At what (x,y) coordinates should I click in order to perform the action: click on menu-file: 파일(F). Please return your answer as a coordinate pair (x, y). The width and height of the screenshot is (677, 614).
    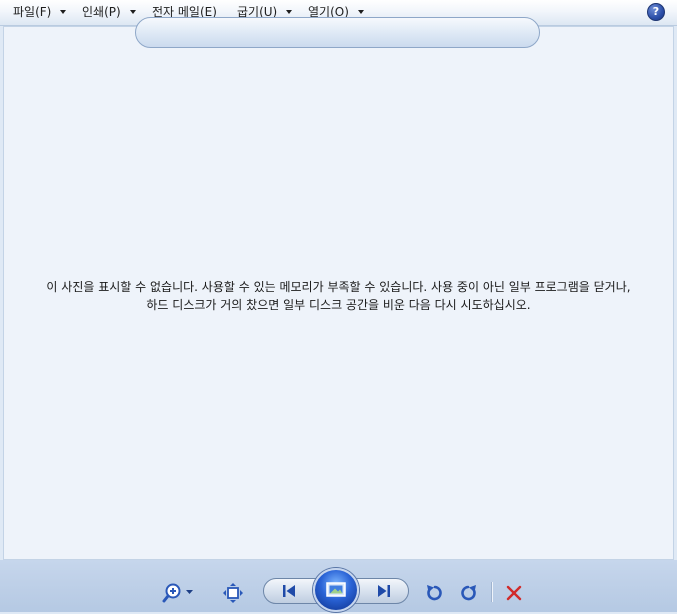
    Looking at the image, I should click on (39, 12).